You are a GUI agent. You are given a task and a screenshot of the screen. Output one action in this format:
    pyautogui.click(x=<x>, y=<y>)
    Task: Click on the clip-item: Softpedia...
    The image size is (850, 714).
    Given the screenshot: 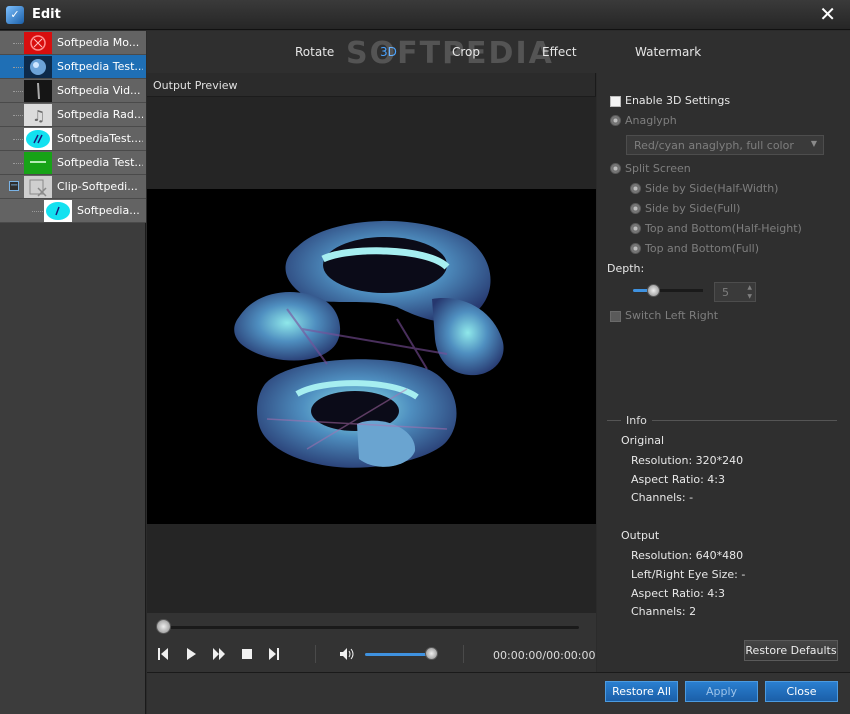 What is the action you would take?
    pyautogui.click(x=73, y=211)
    